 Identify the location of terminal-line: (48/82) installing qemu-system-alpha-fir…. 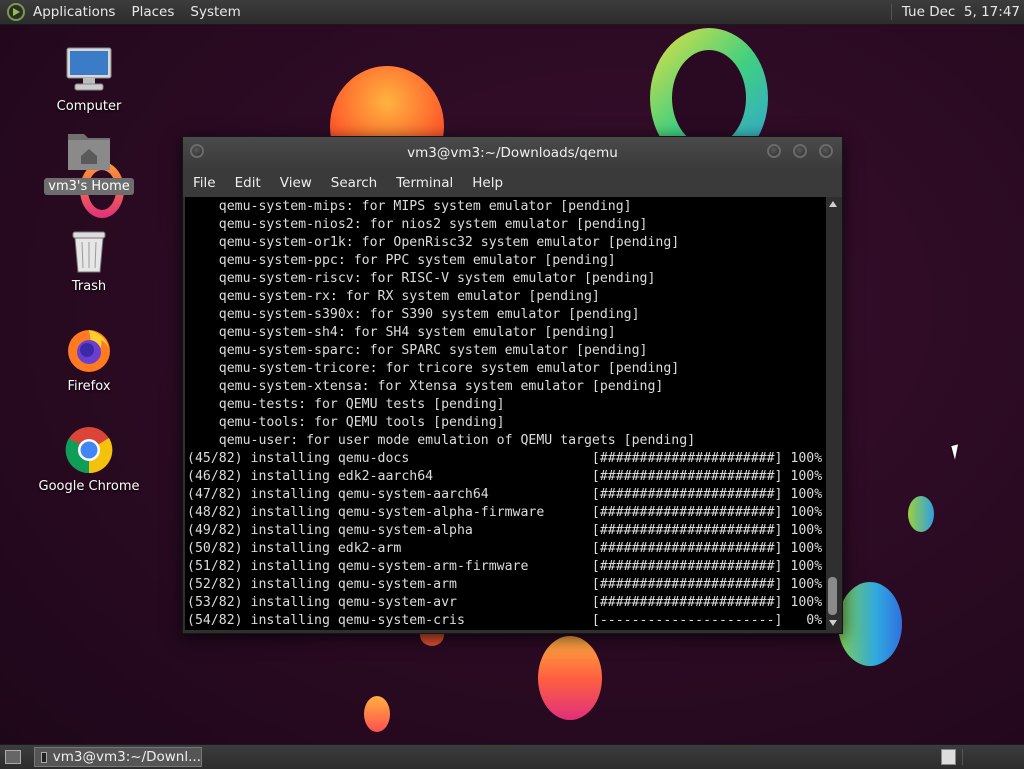
(505, 512).